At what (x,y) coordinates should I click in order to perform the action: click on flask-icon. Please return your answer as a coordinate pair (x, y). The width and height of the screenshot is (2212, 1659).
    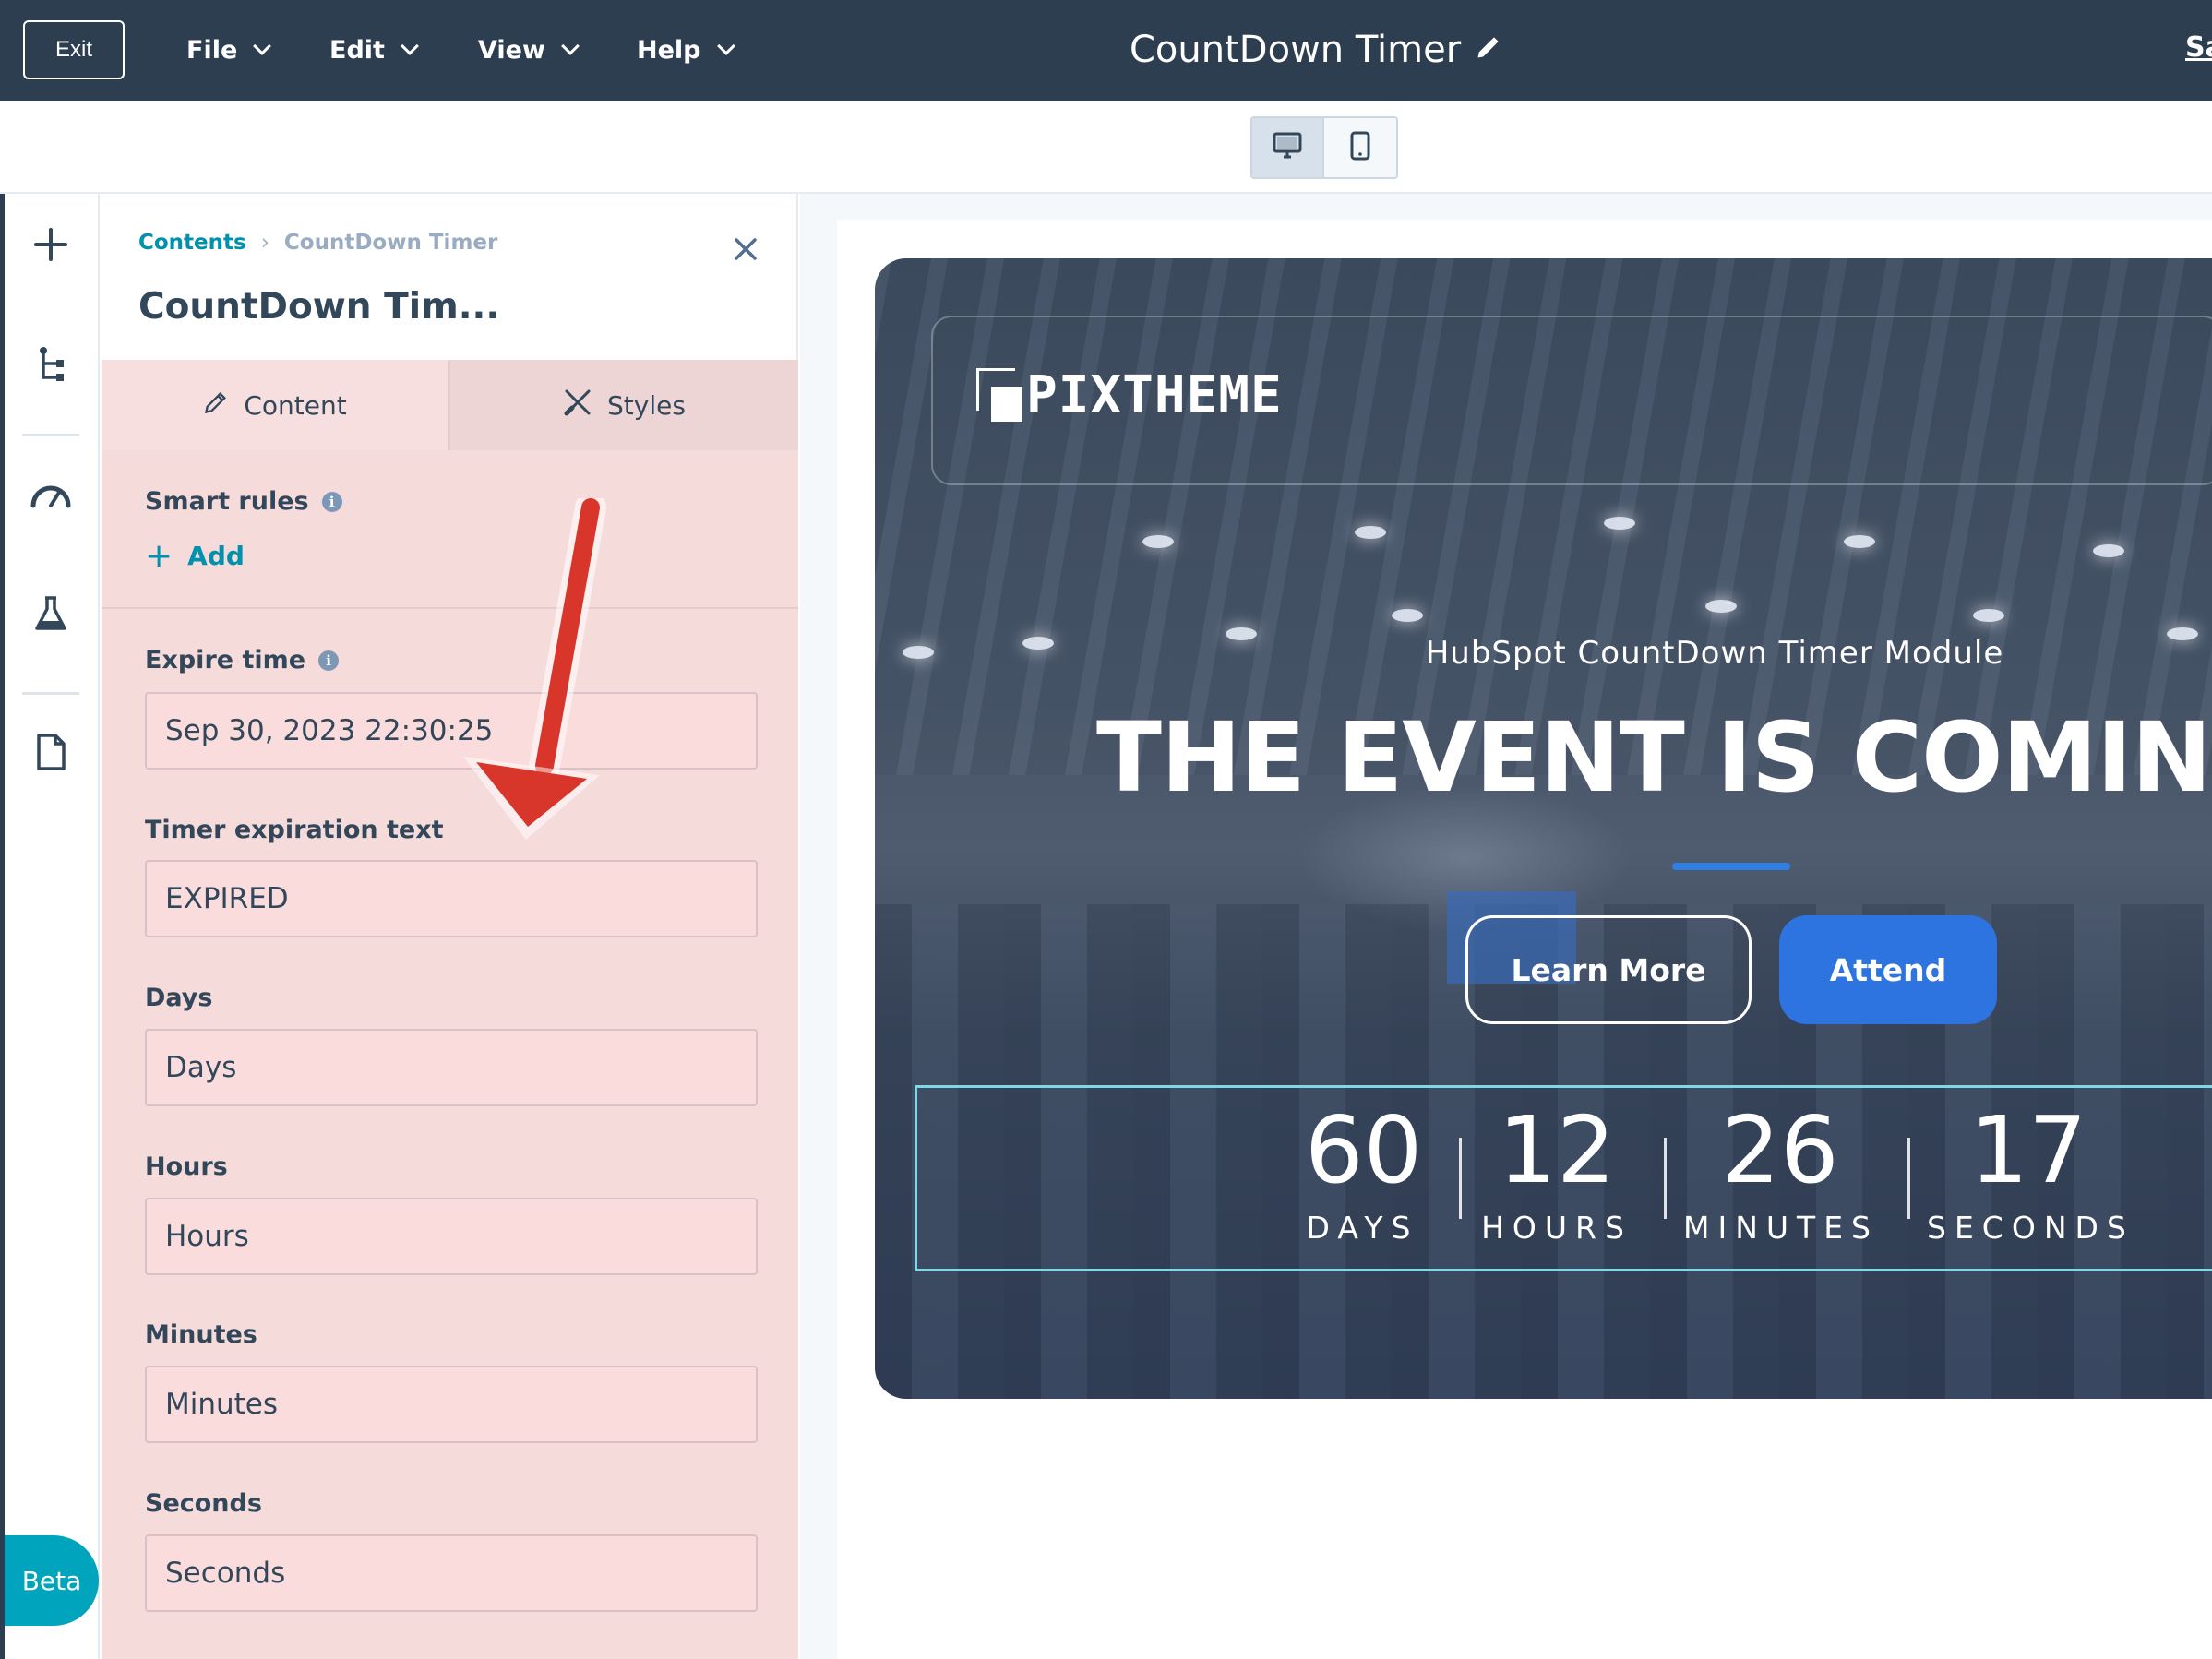
    Looking at the image, I should click on (51, 614).